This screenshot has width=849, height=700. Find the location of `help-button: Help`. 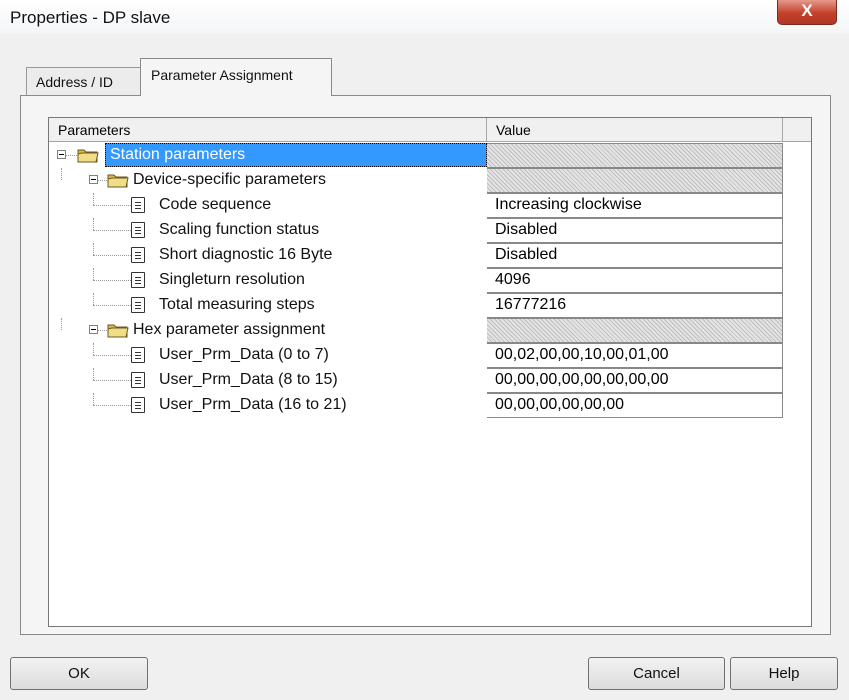

help-button: Help is located at coordinates (784, 673).